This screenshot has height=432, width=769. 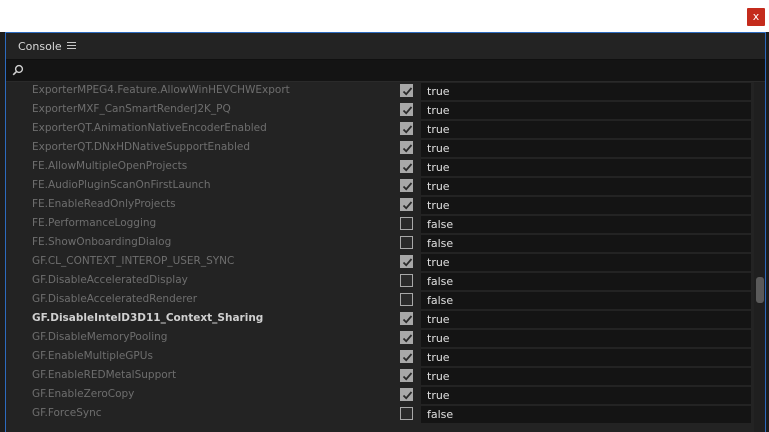 I want to click on table-row: FE.AllowMultipleOpenProjects true, so click(x=378, y=167).